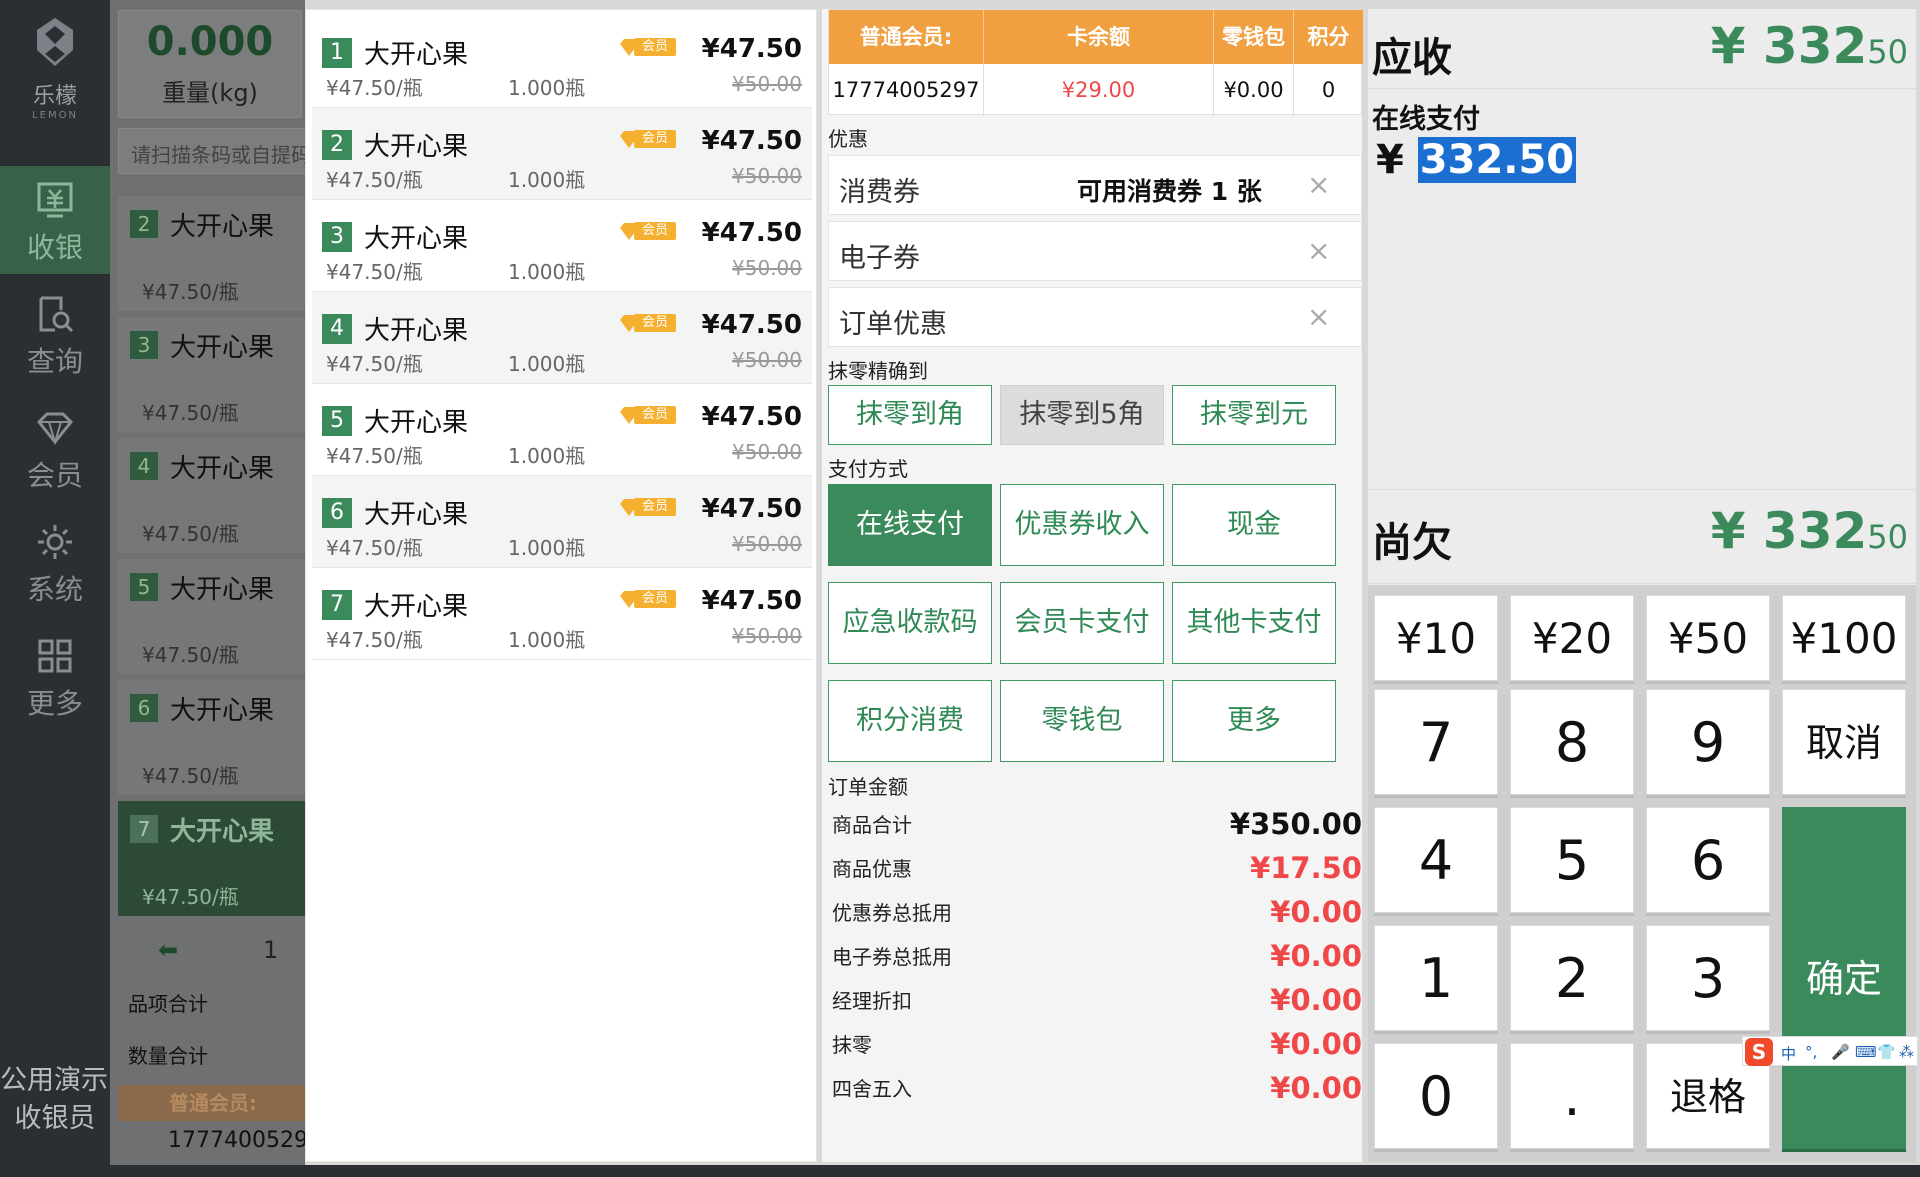  I want to click on wallet-balance: ¥0.00, so click(1254, 90).